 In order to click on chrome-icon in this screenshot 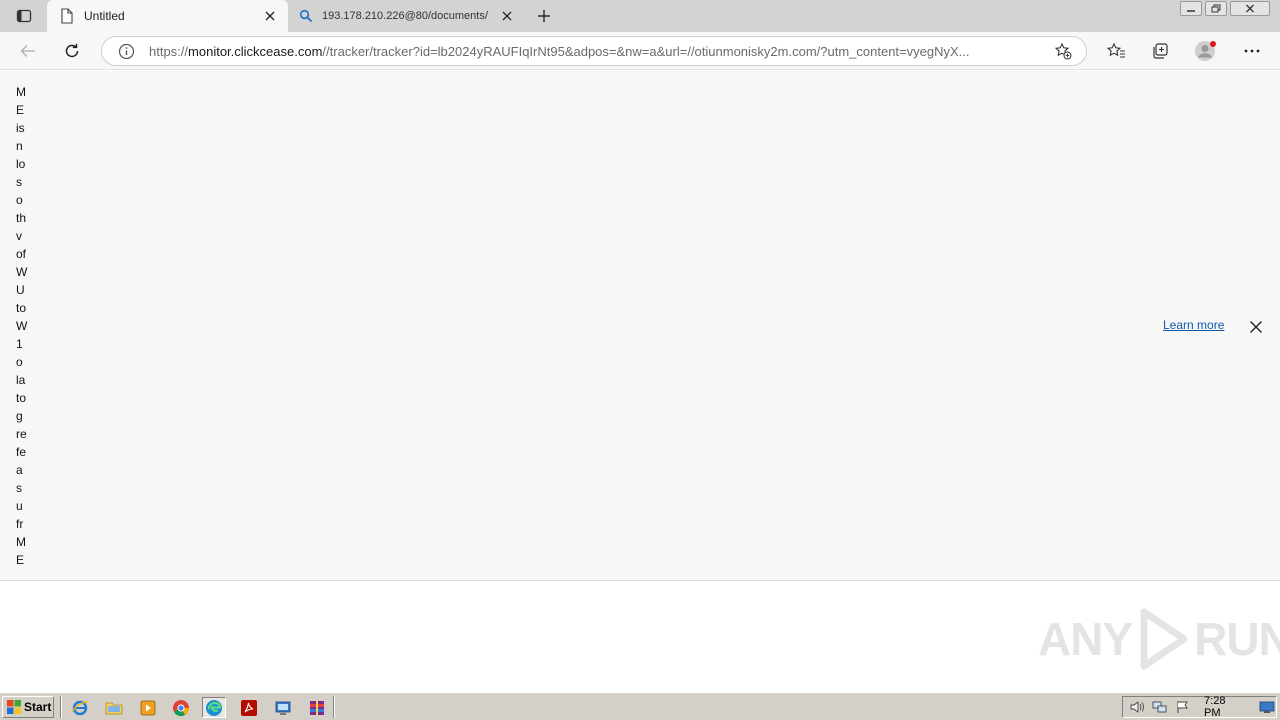, I will do `click(181, 707)`.